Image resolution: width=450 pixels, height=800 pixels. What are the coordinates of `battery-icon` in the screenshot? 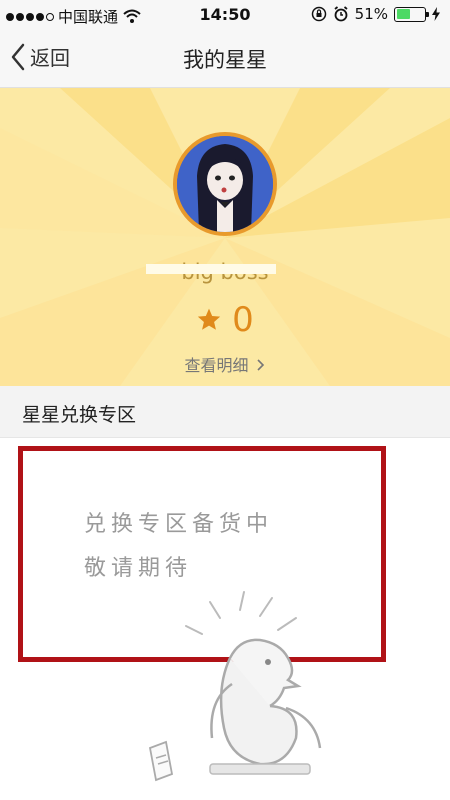 It's located at (411, 14).